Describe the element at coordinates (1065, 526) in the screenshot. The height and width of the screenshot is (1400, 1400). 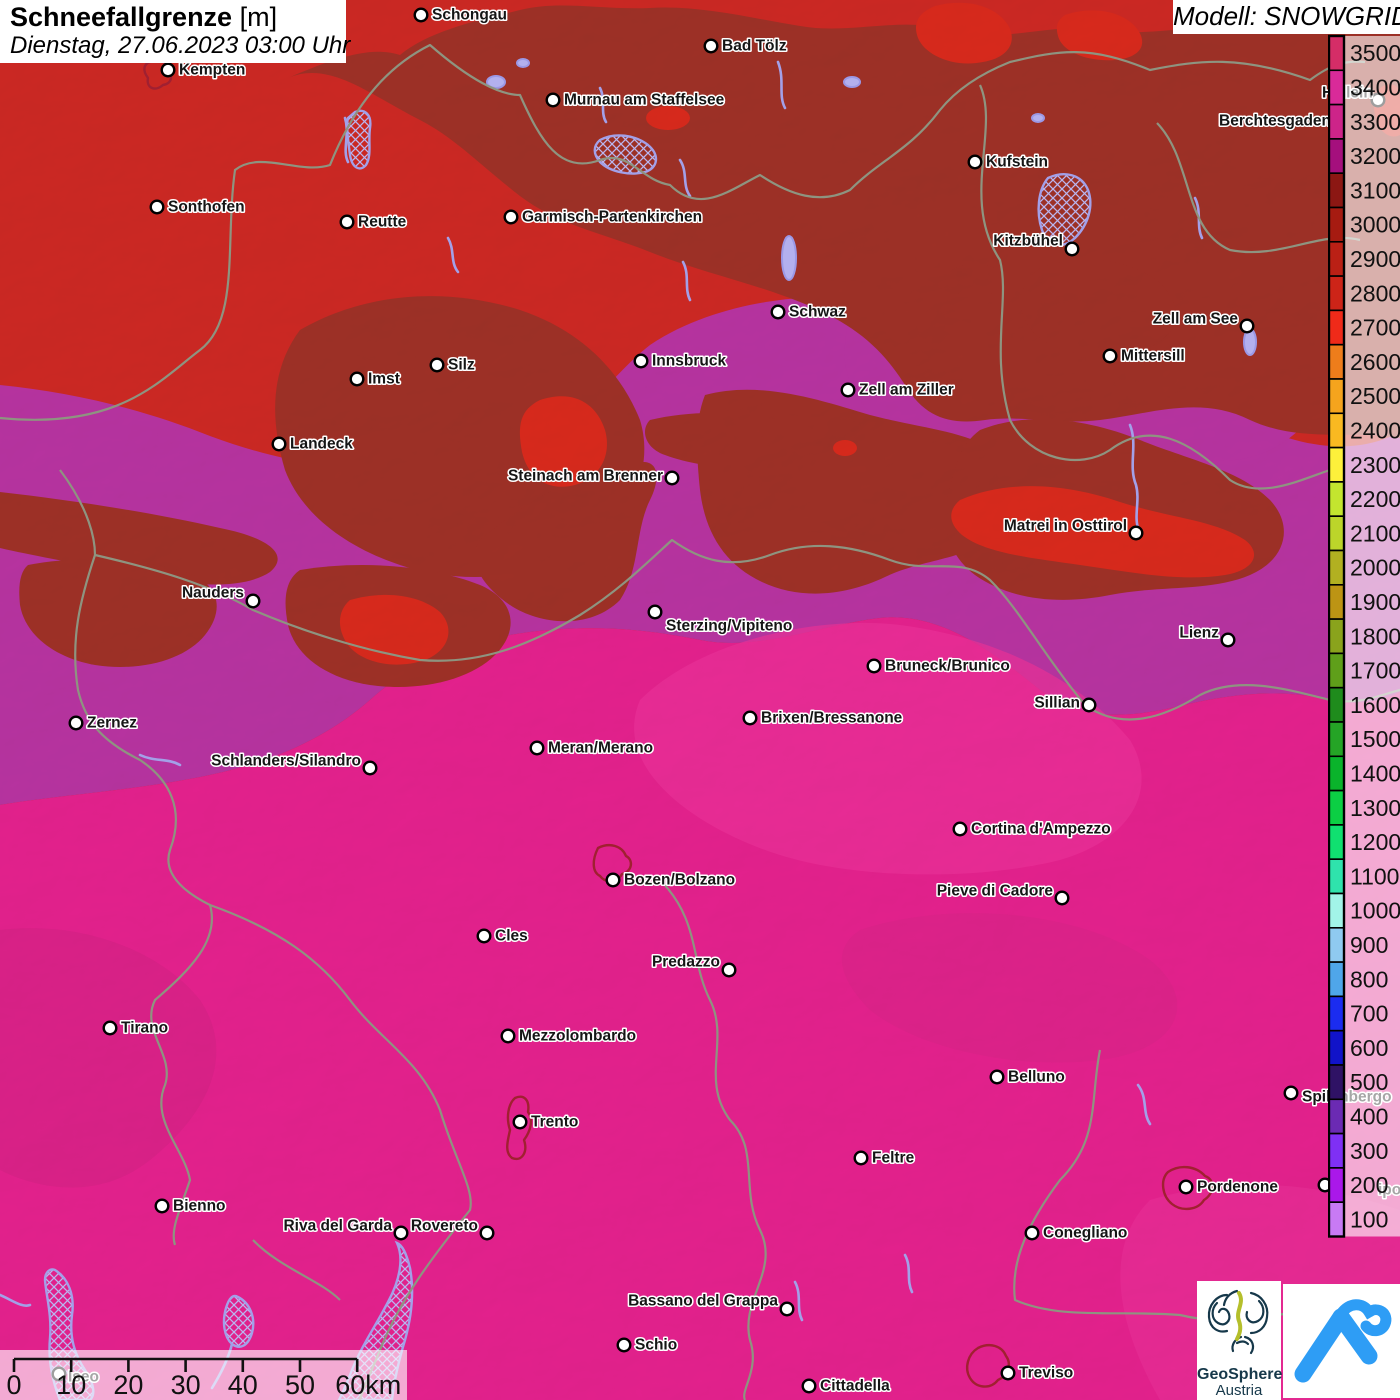
I see `city-label: Matrei in Osttirol` at that location.